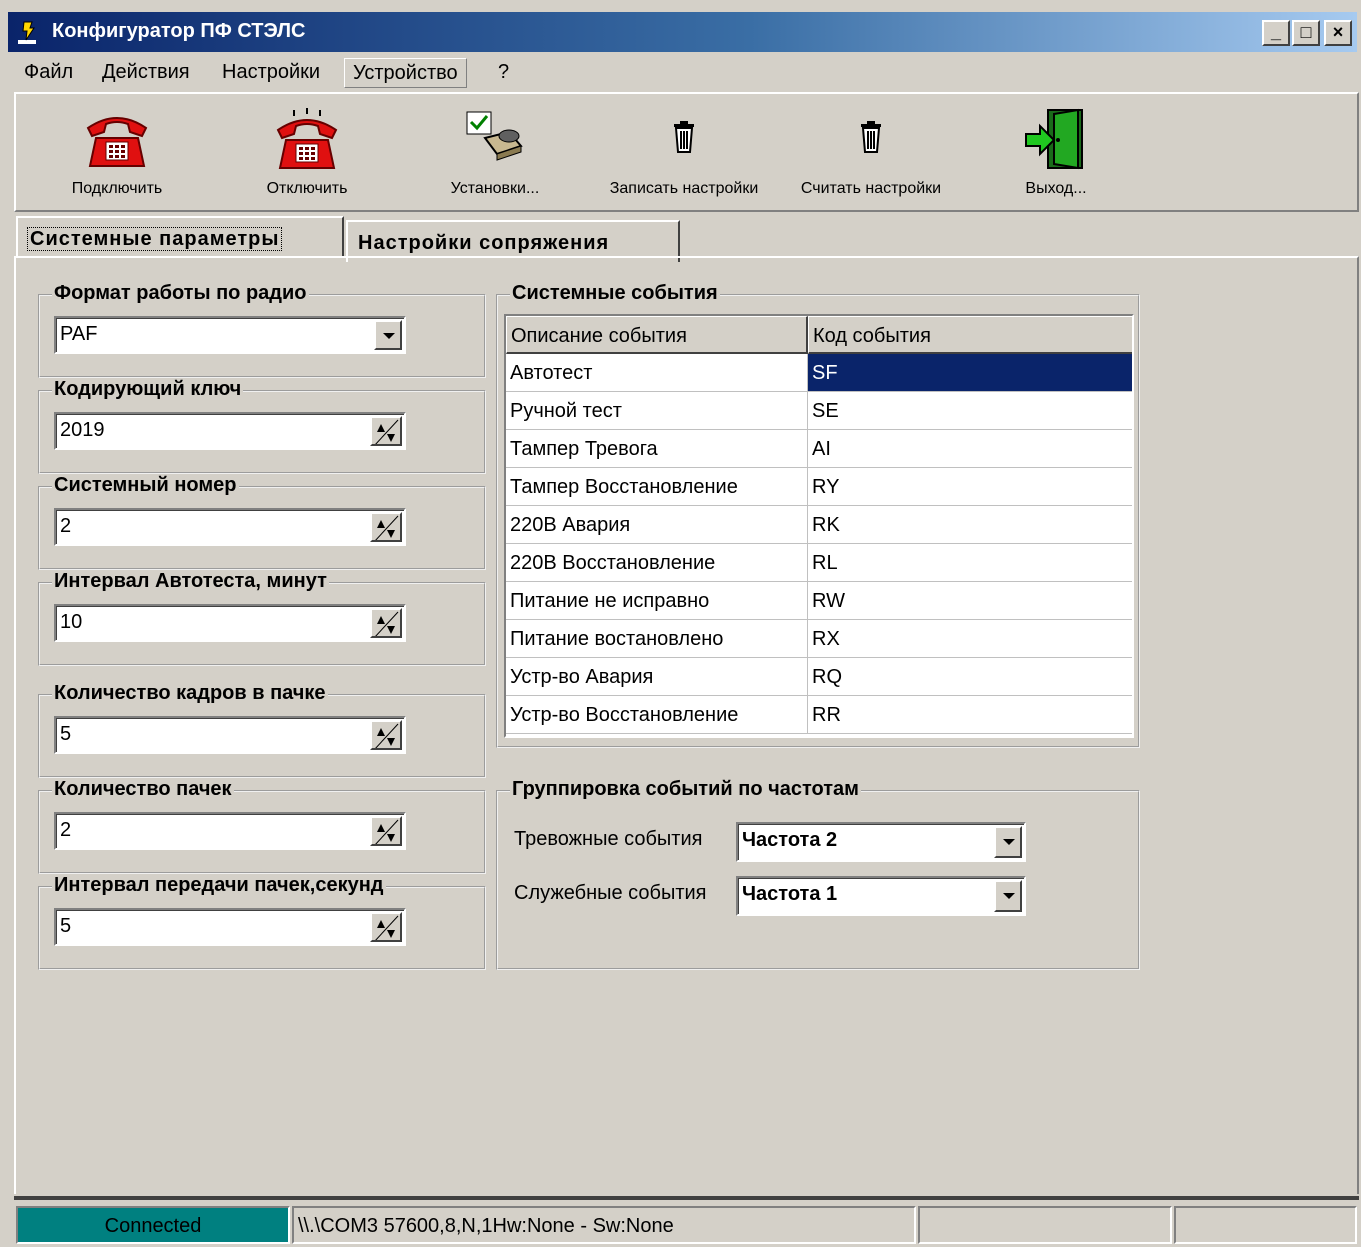  I want to click on connect-button: Подключить, so click(117, 152).